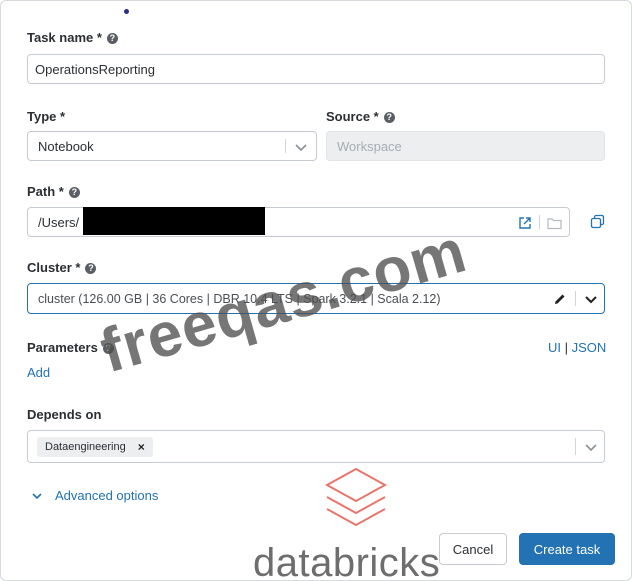 Image resolution: width=632 pixels, height=581 pixels. Describe the element at coordinates (597, 221) in the screenshot. I see `copy-icon` at that location.